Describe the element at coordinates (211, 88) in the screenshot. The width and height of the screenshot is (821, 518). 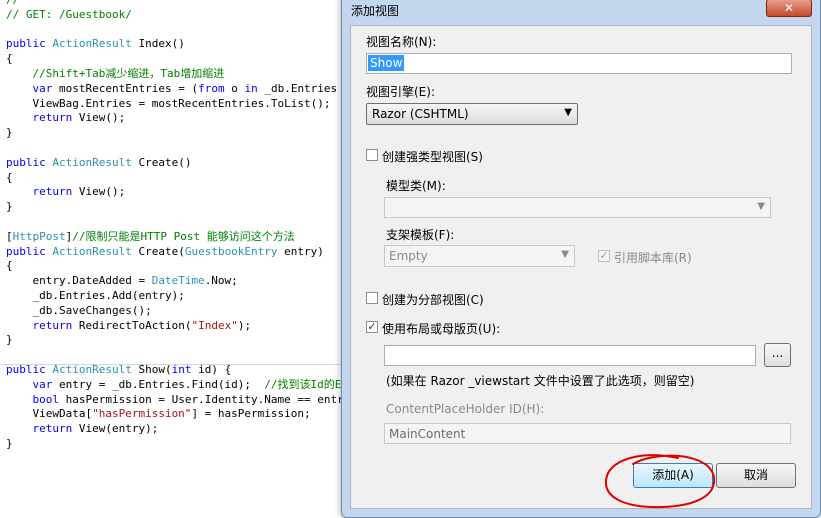
I see `code-token: from` at that location.